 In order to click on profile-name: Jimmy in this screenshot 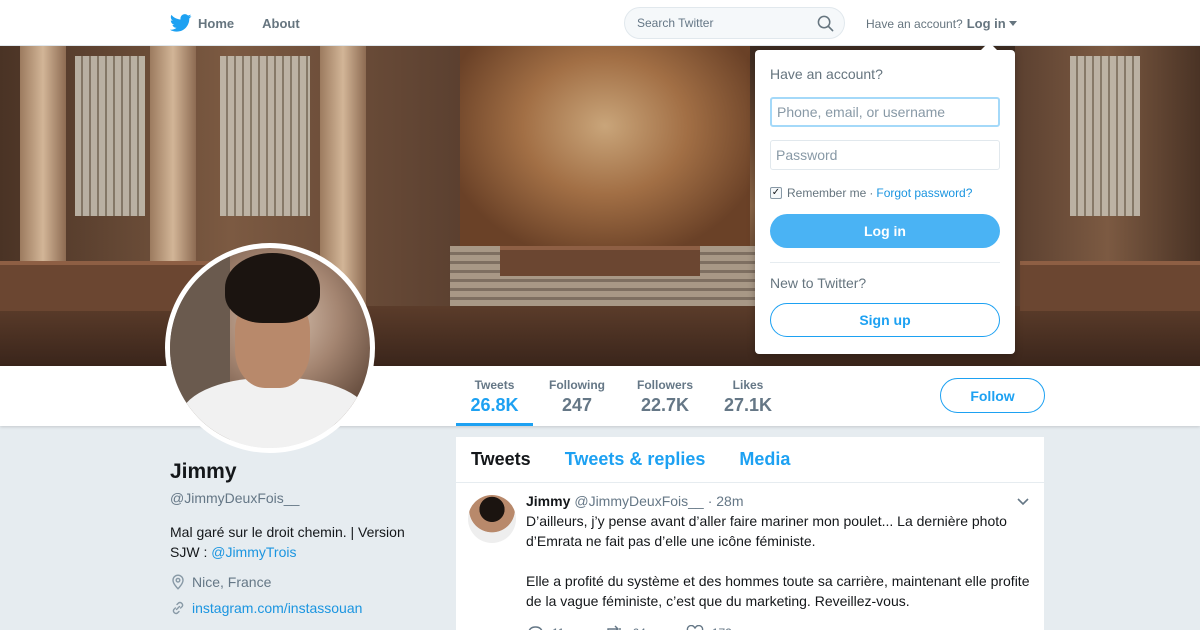, I will do `click(300, 472)`.